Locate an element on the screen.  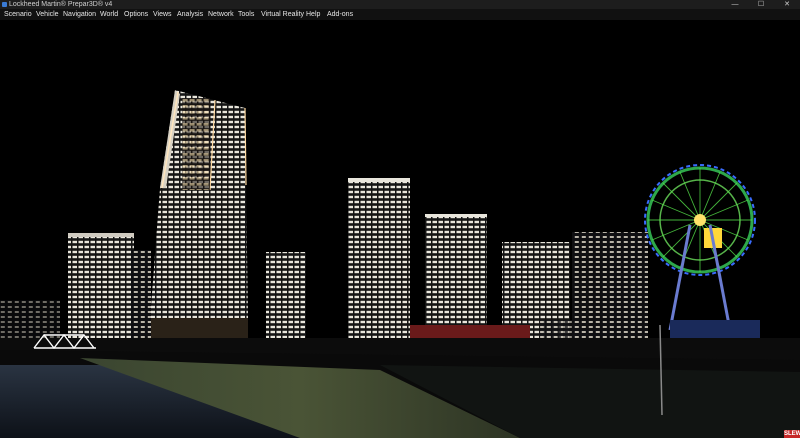
tower-left-annex is located at coordinates (141, 297).